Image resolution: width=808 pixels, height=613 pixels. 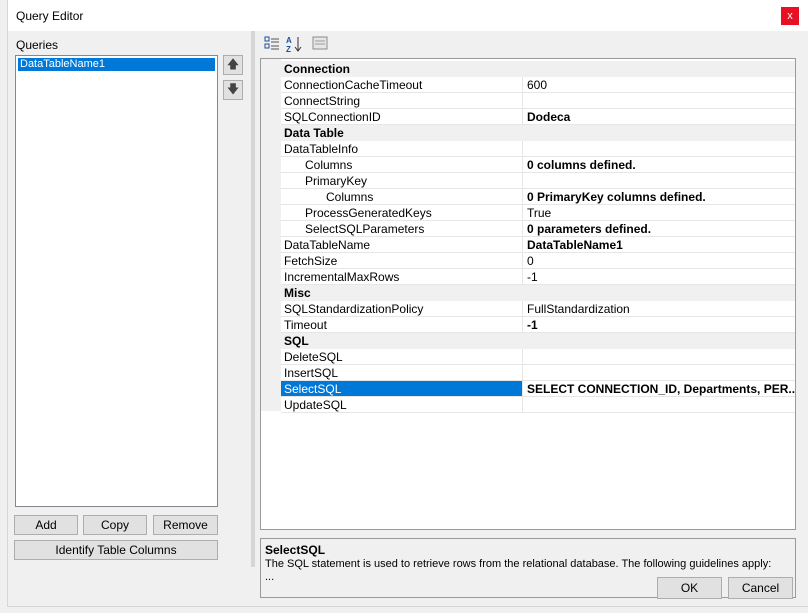 What do you see at coordinates (401, 101) in the screenshot?
I see `property-name: ConnectString` at bounding box center [401, 101].